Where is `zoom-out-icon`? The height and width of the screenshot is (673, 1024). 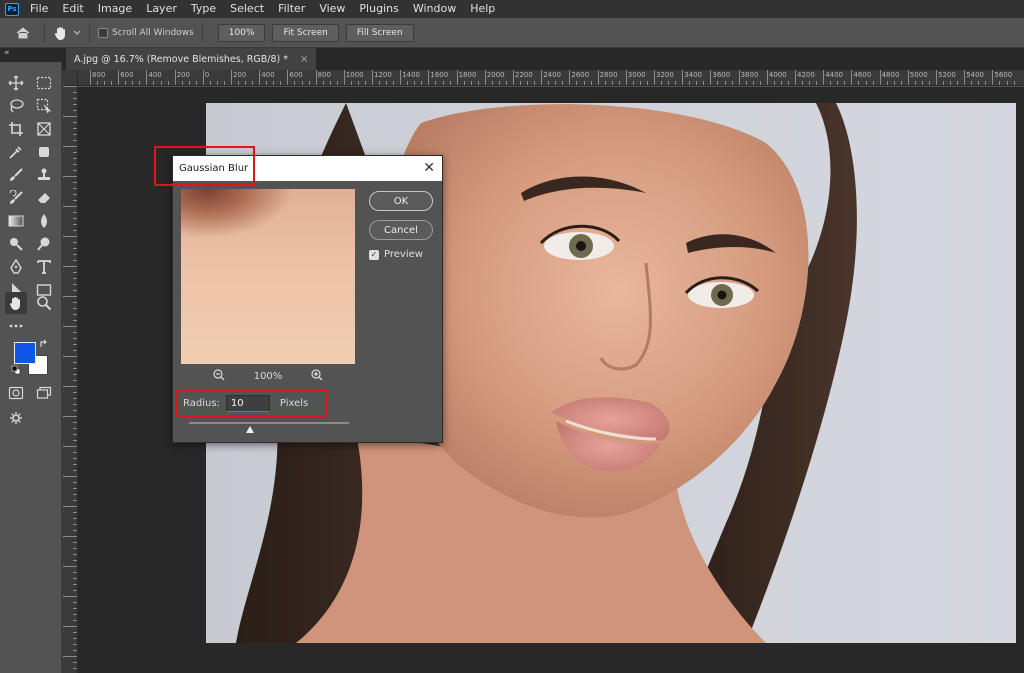 zoom-out-icon is located at coordinates (219, 376).